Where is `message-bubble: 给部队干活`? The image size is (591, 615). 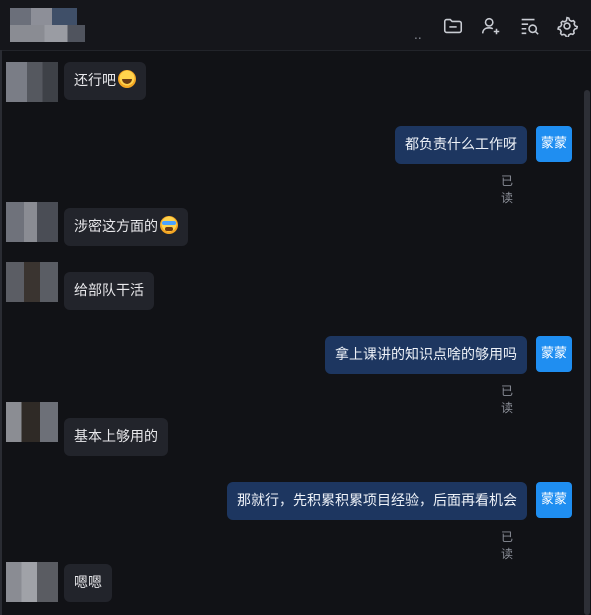
message-bubble: 给部队干活 is located at coordinates (109, 291).